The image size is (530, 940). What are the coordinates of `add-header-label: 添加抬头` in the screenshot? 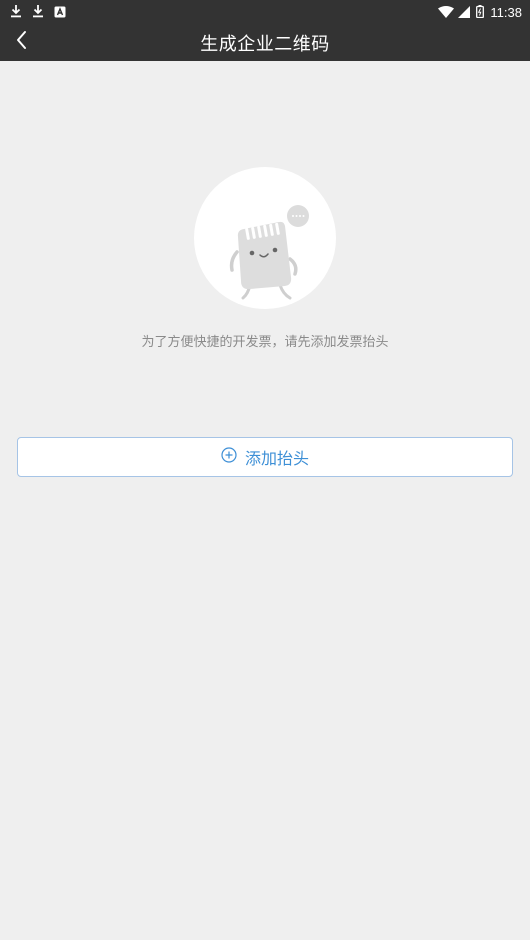 It's located at (276, 458).